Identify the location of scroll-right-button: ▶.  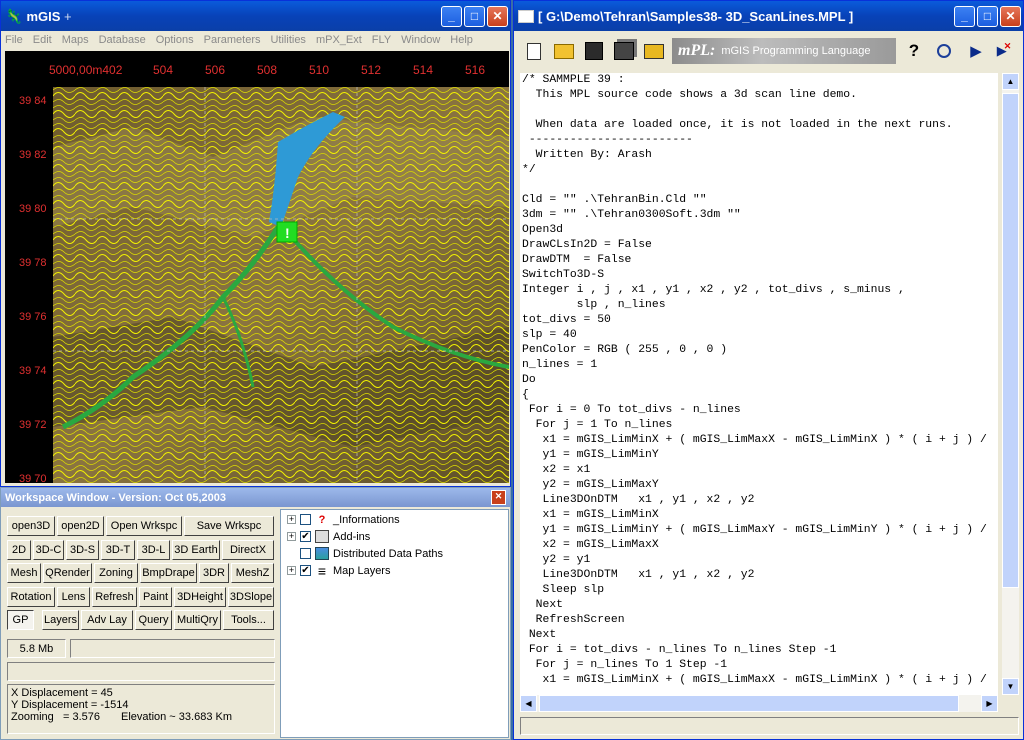
(989, 703).